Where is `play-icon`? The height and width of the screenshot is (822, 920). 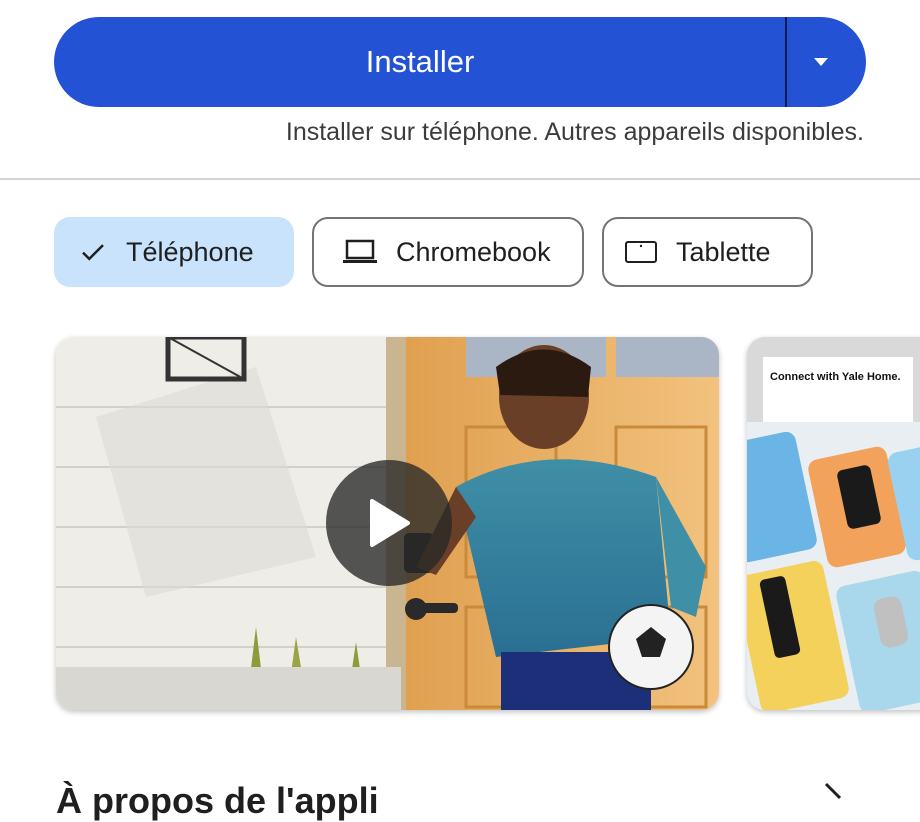
play-icon is located at coordinates (390, 523).